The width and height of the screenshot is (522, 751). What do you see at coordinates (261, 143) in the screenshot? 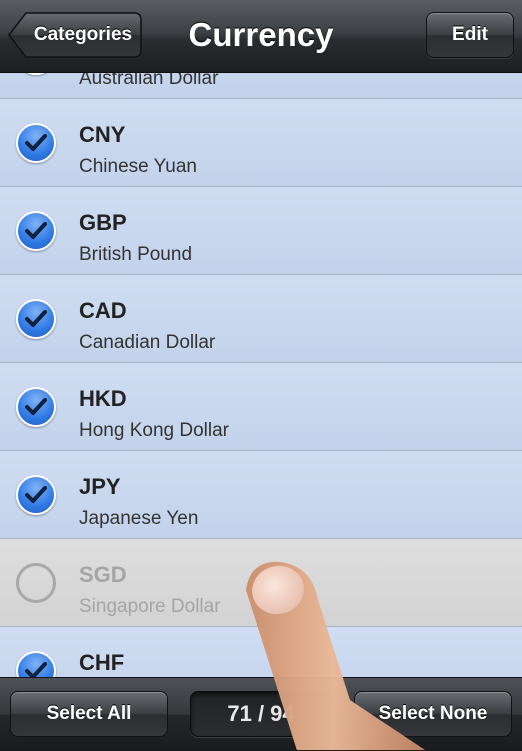
I see `currency-row-cny: CNY Chinese Yuan` at bounding box center [261, 143].